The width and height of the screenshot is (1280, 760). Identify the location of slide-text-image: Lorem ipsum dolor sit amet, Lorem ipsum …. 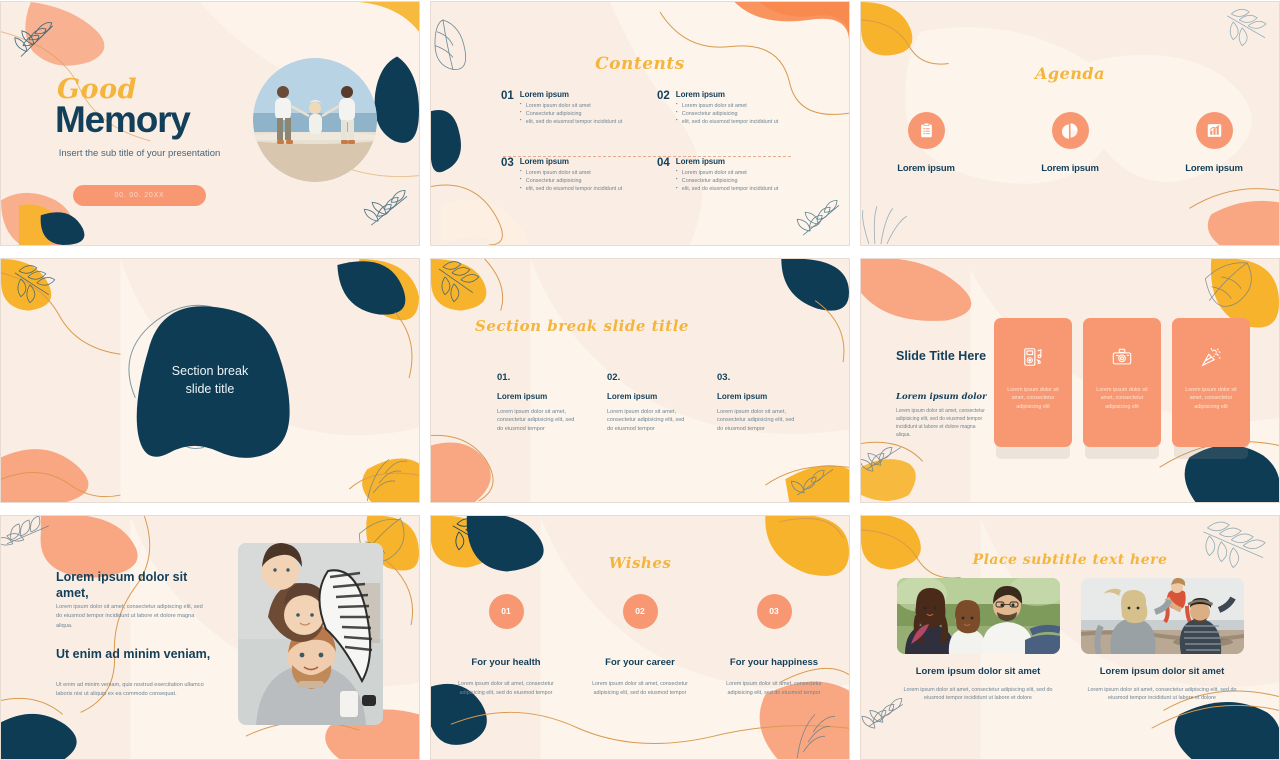
(210, 637).